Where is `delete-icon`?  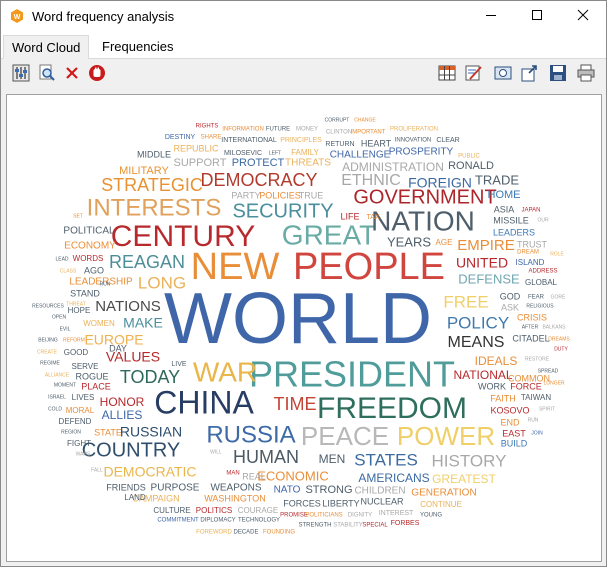 delete-icon is located at coordinates (72, 75).